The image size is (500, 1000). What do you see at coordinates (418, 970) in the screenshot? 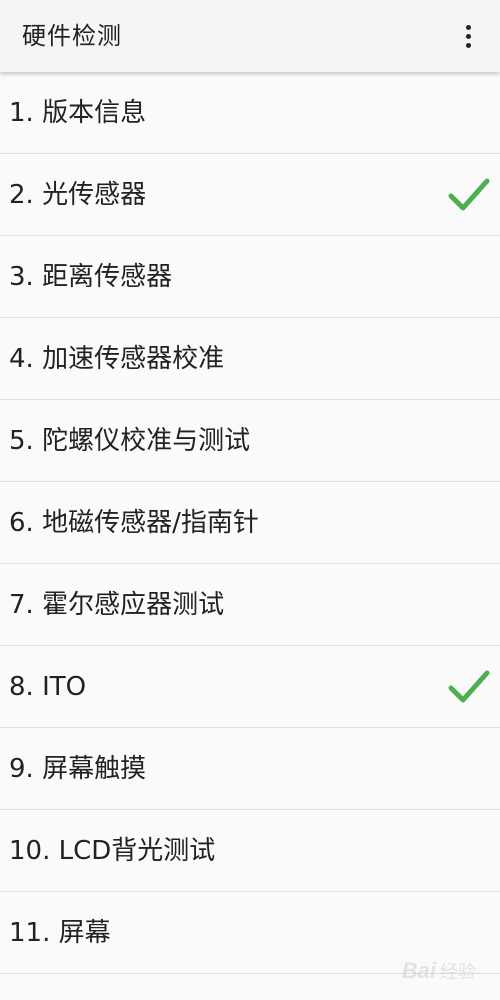
I see `watermark-text: Bai` at bounding box center [418, 970].